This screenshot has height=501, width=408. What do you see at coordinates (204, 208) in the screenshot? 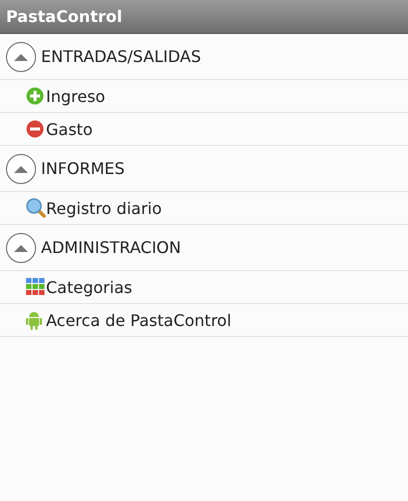
I see `menu-item: Registro diario` at bounding box center [204, 208].